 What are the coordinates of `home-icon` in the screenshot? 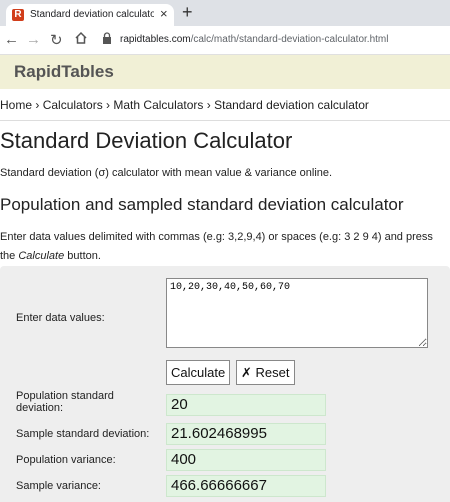 It's located at (81, 40).